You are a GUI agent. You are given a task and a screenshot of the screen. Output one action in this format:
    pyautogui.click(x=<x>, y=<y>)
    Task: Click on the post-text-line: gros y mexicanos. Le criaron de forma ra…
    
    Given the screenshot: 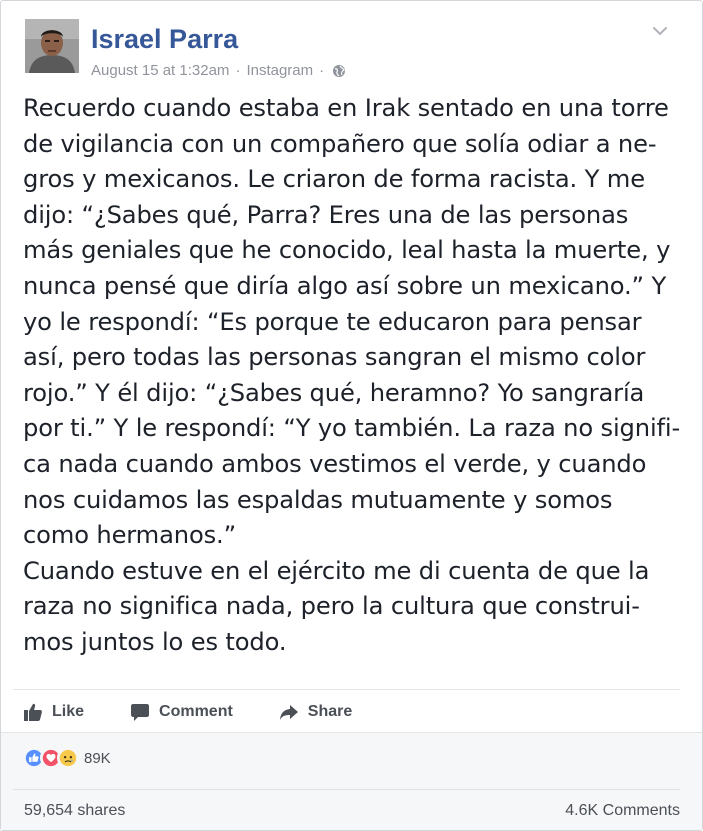 What is the action you would take?
    pyautogui.click(x=334, y=179)
    